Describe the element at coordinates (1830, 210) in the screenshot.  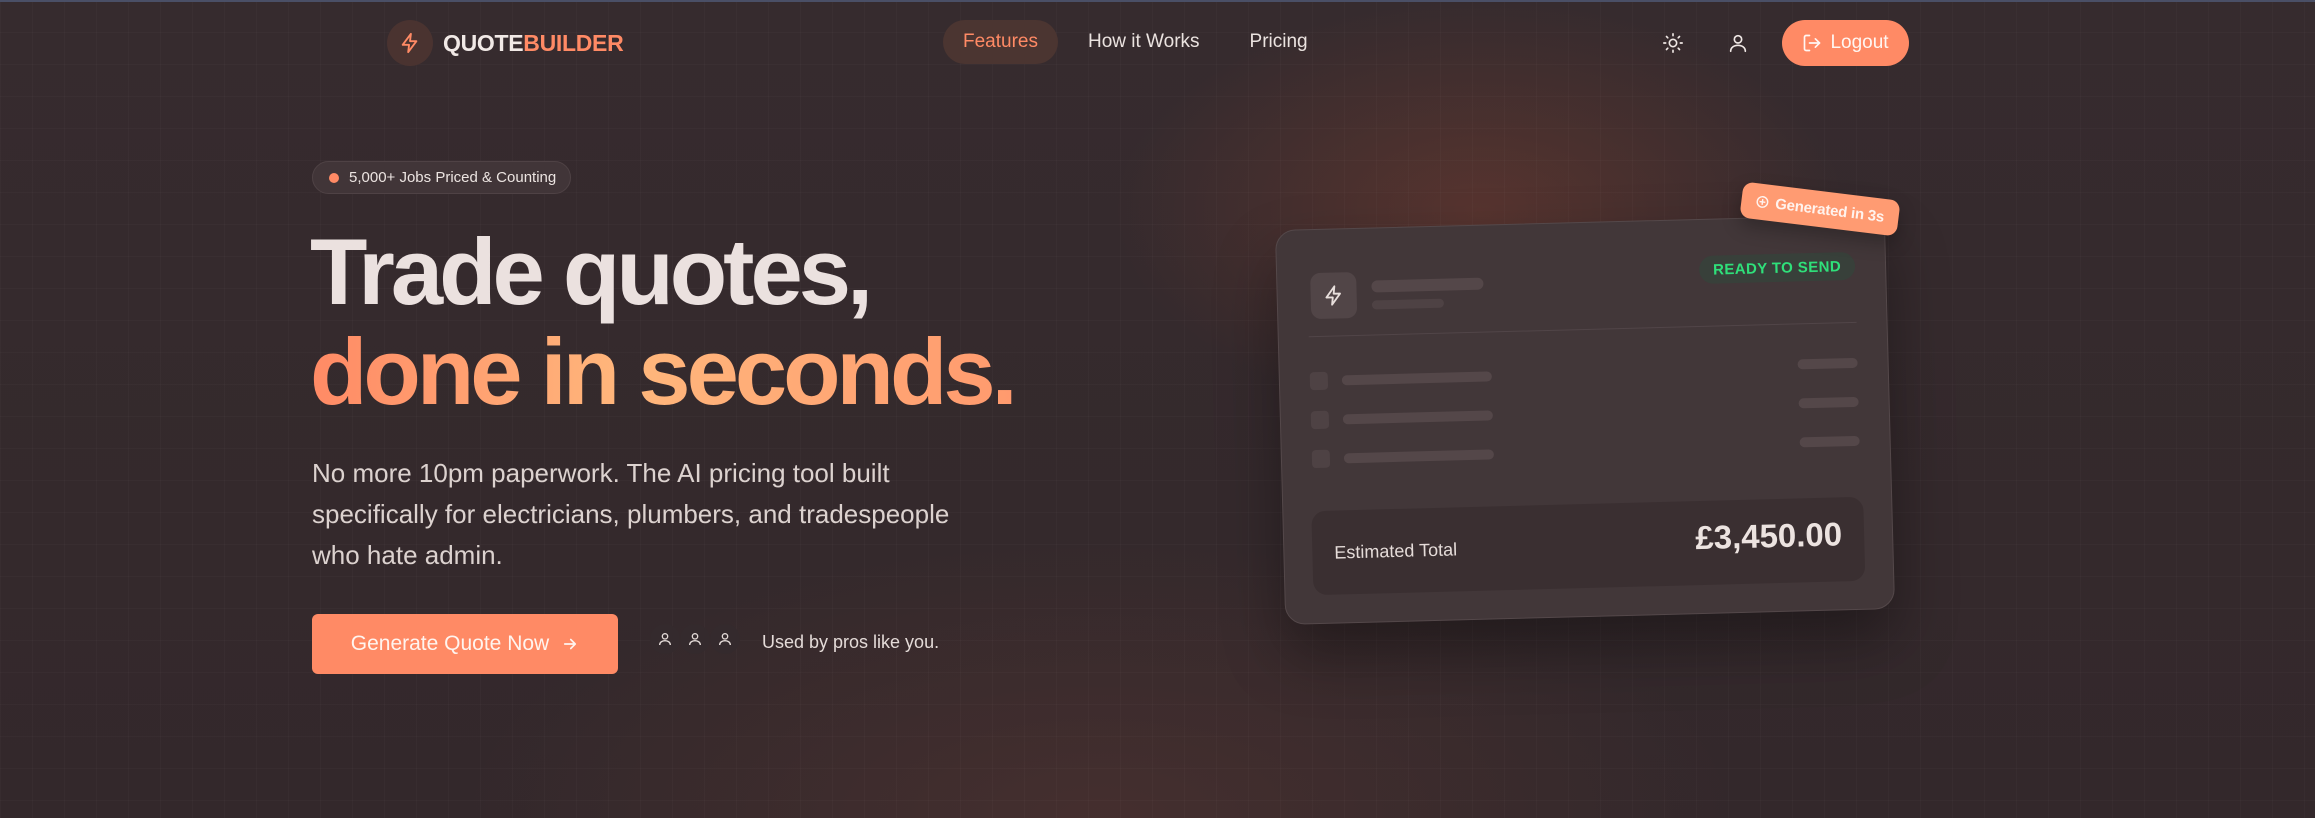
I see `generated-tag-label: Generated in 3s` at that location.